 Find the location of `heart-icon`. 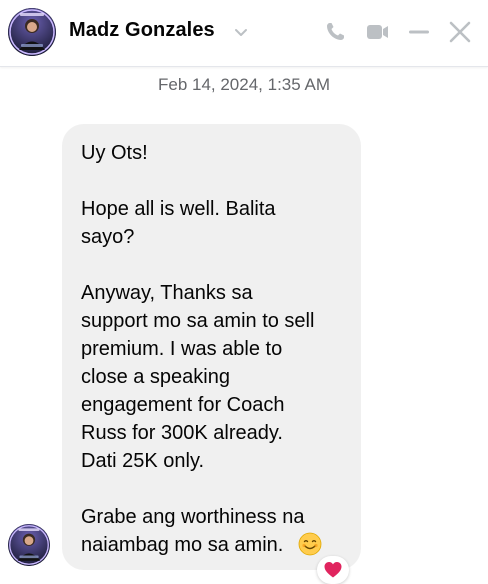

heart-icon is located at coordinates (333, 570).